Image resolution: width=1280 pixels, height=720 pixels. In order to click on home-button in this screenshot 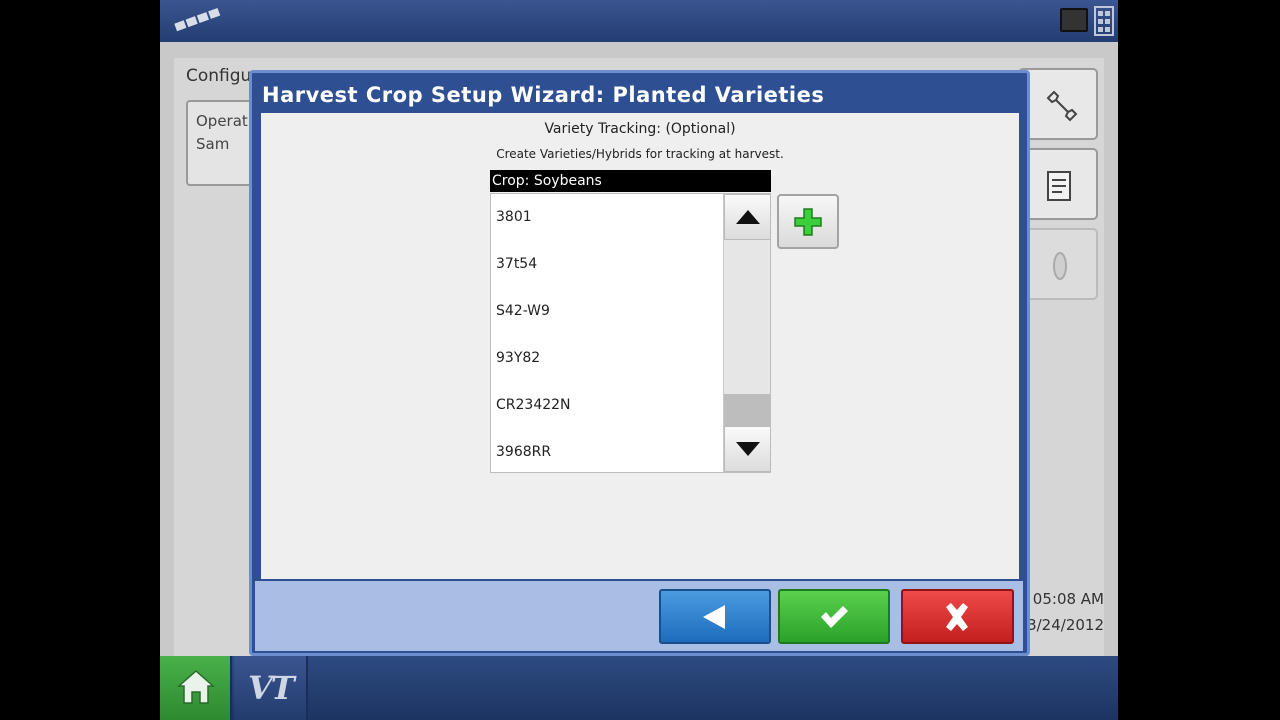, I will do `click(196, 688)`.